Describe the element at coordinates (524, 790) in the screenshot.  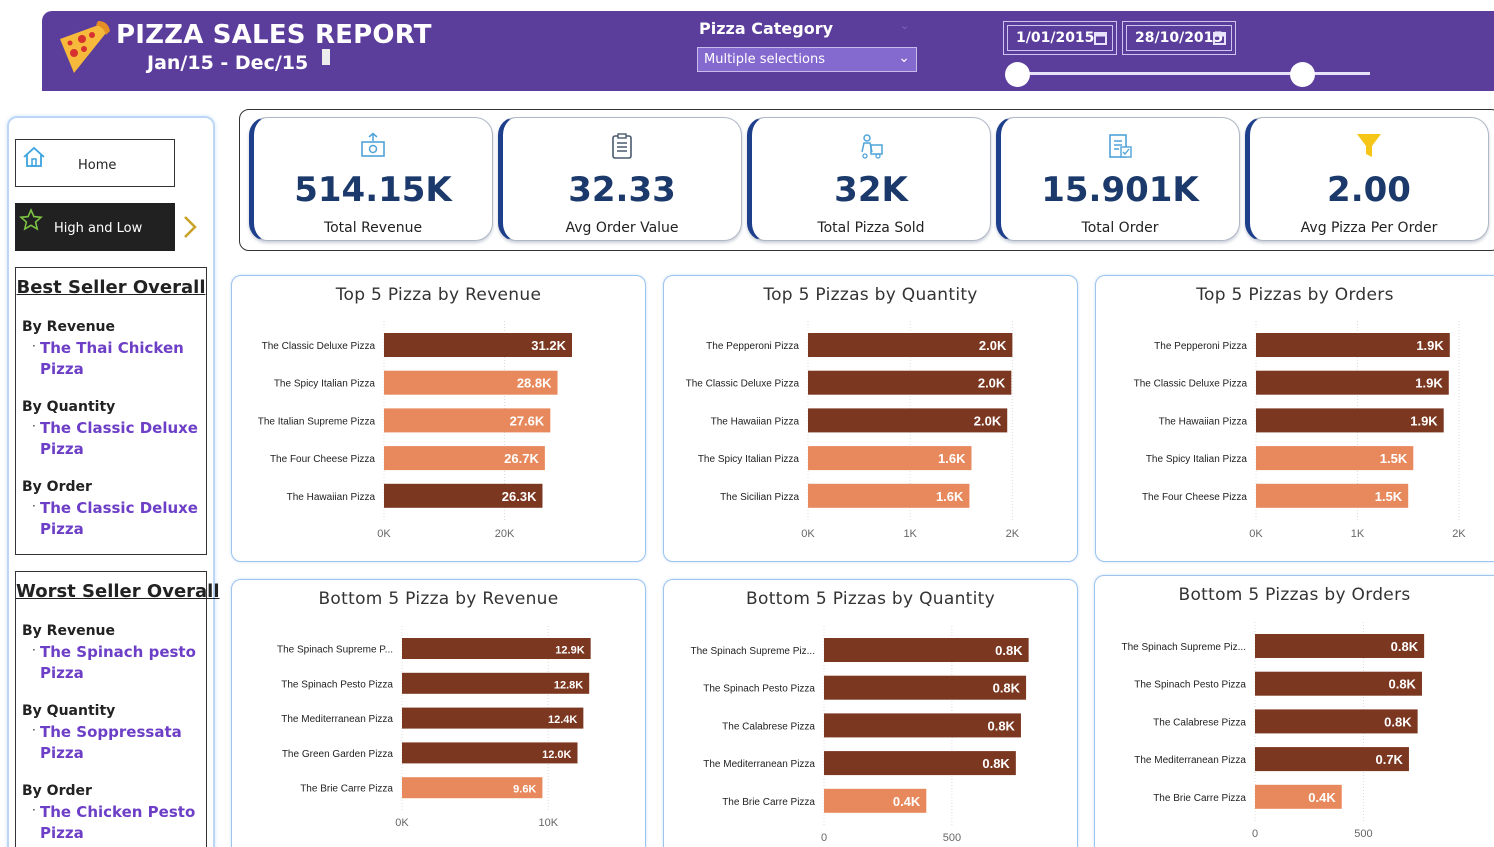
I see `data-label: 9.6K` at that location.